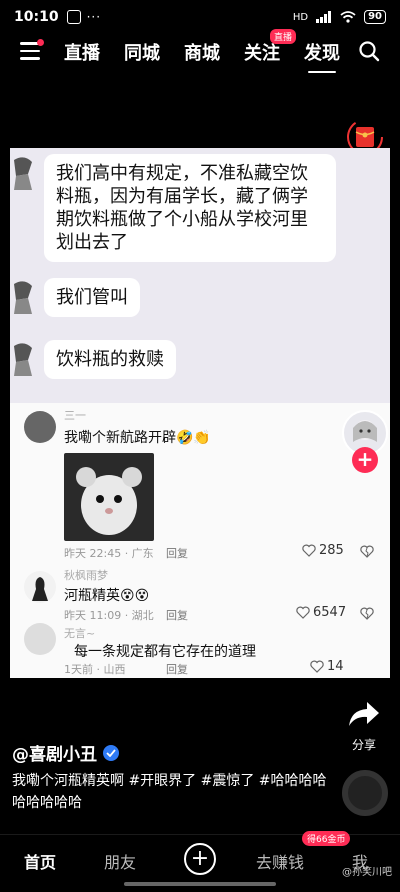 This screenshot has height=892, width=400. What do you see at coordinates (331, 550) in the screenshot?
I see `like-count: 285` at bounding box center [331, 550].